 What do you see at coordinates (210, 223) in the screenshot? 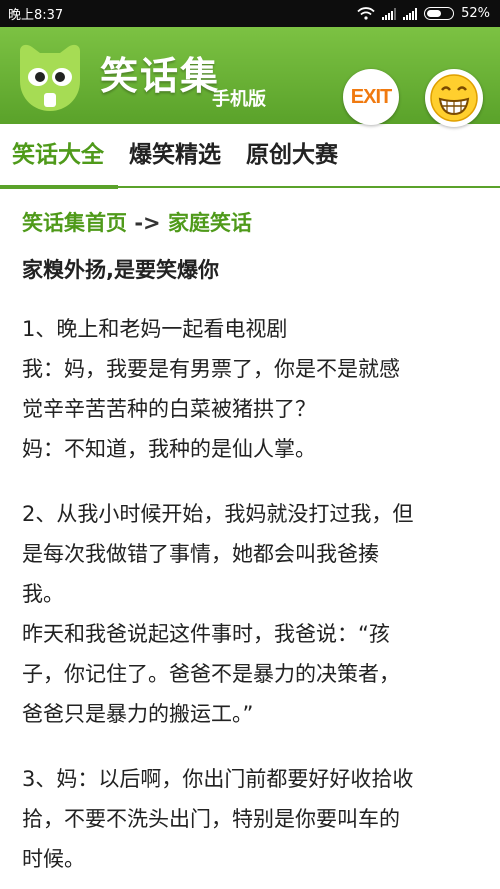
I see `breadcrumb-category: 家庭笑话` at bounding box center [210, 223].